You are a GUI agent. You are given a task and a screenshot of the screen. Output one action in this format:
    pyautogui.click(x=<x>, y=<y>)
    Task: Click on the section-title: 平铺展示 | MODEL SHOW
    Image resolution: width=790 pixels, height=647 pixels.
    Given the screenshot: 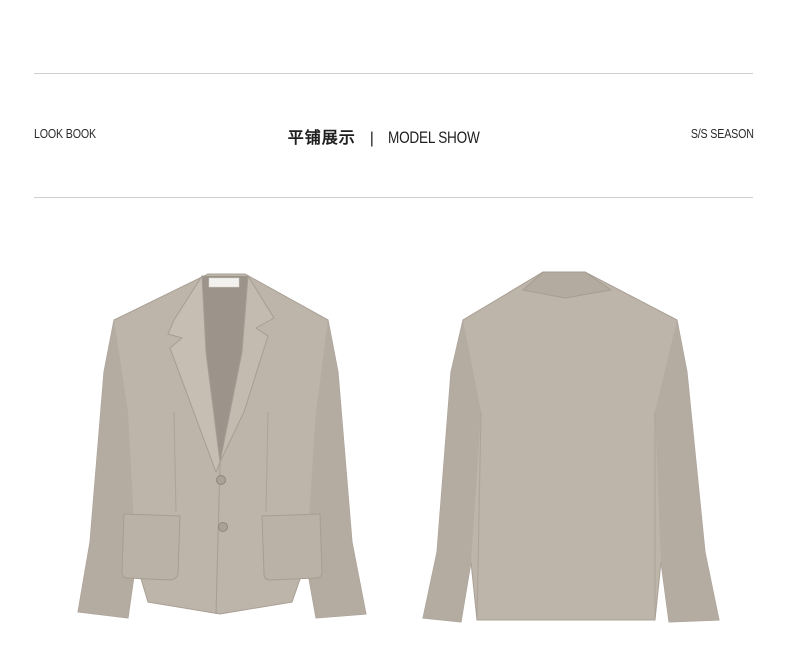 What is the action you would take?
    pyautogui.click(x=395, y=136)
    